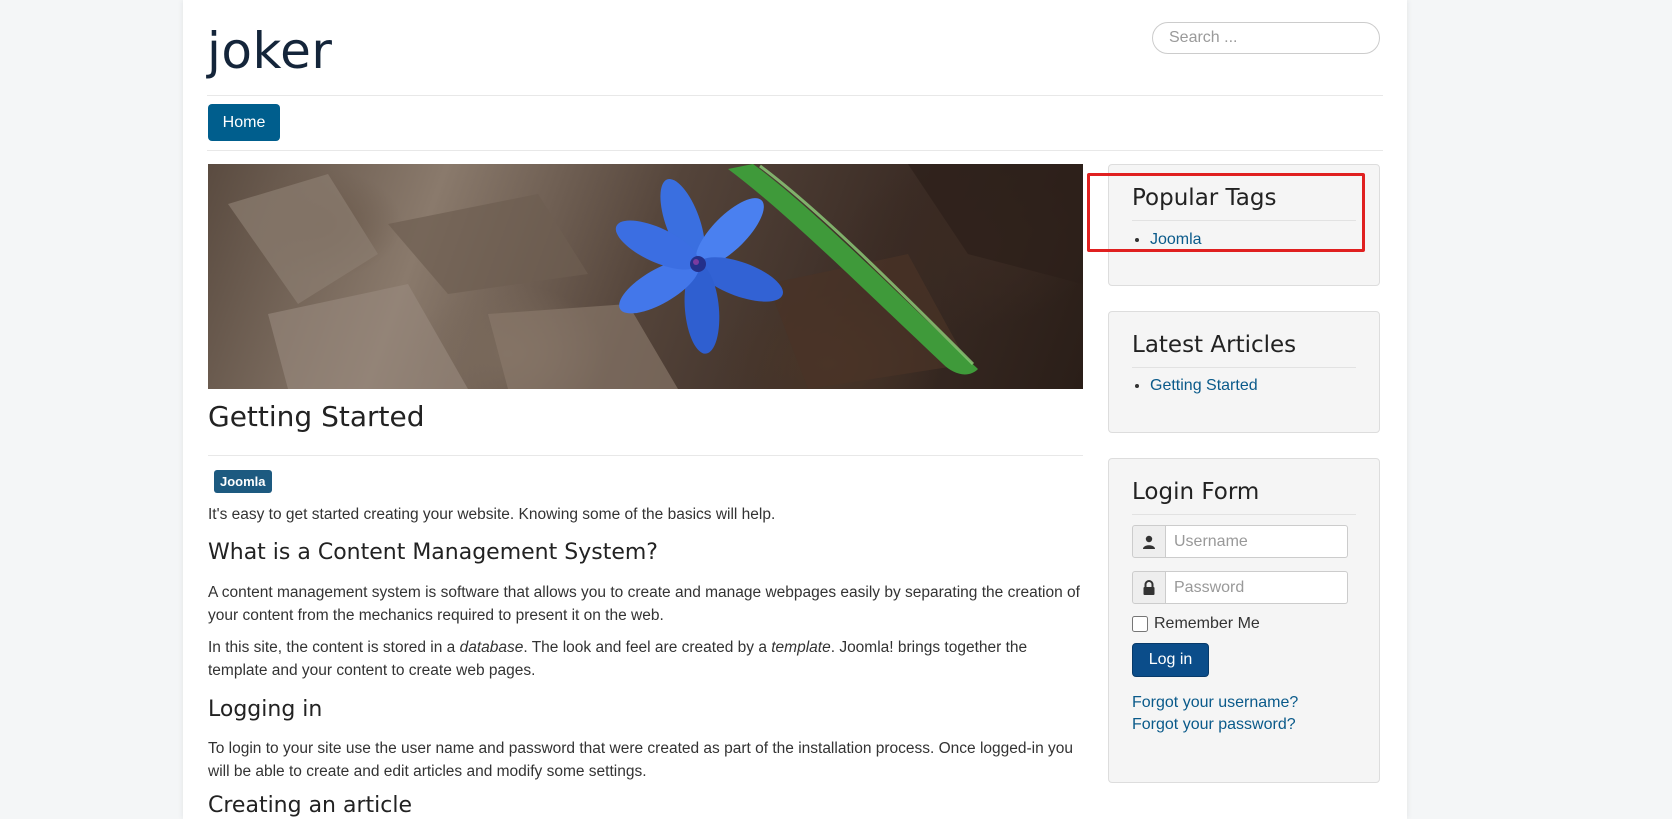 The height and width of the screenshot is (819, 1672). I want to click on remember-me: Remember Me, so click(1196, 624).